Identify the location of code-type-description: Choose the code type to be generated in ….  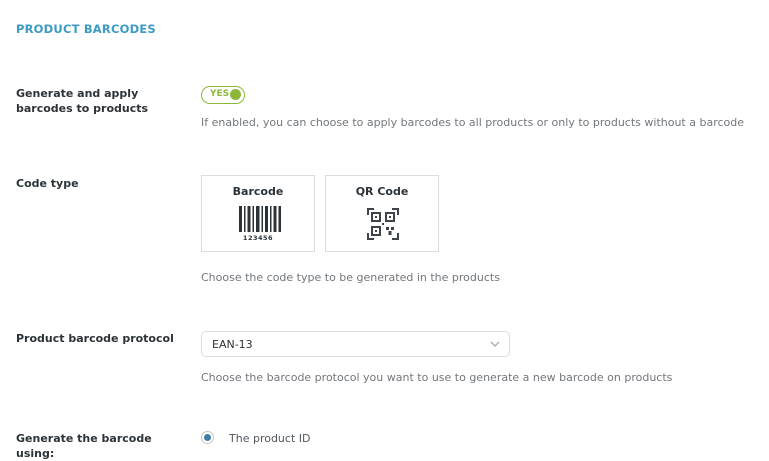
(350, 277).